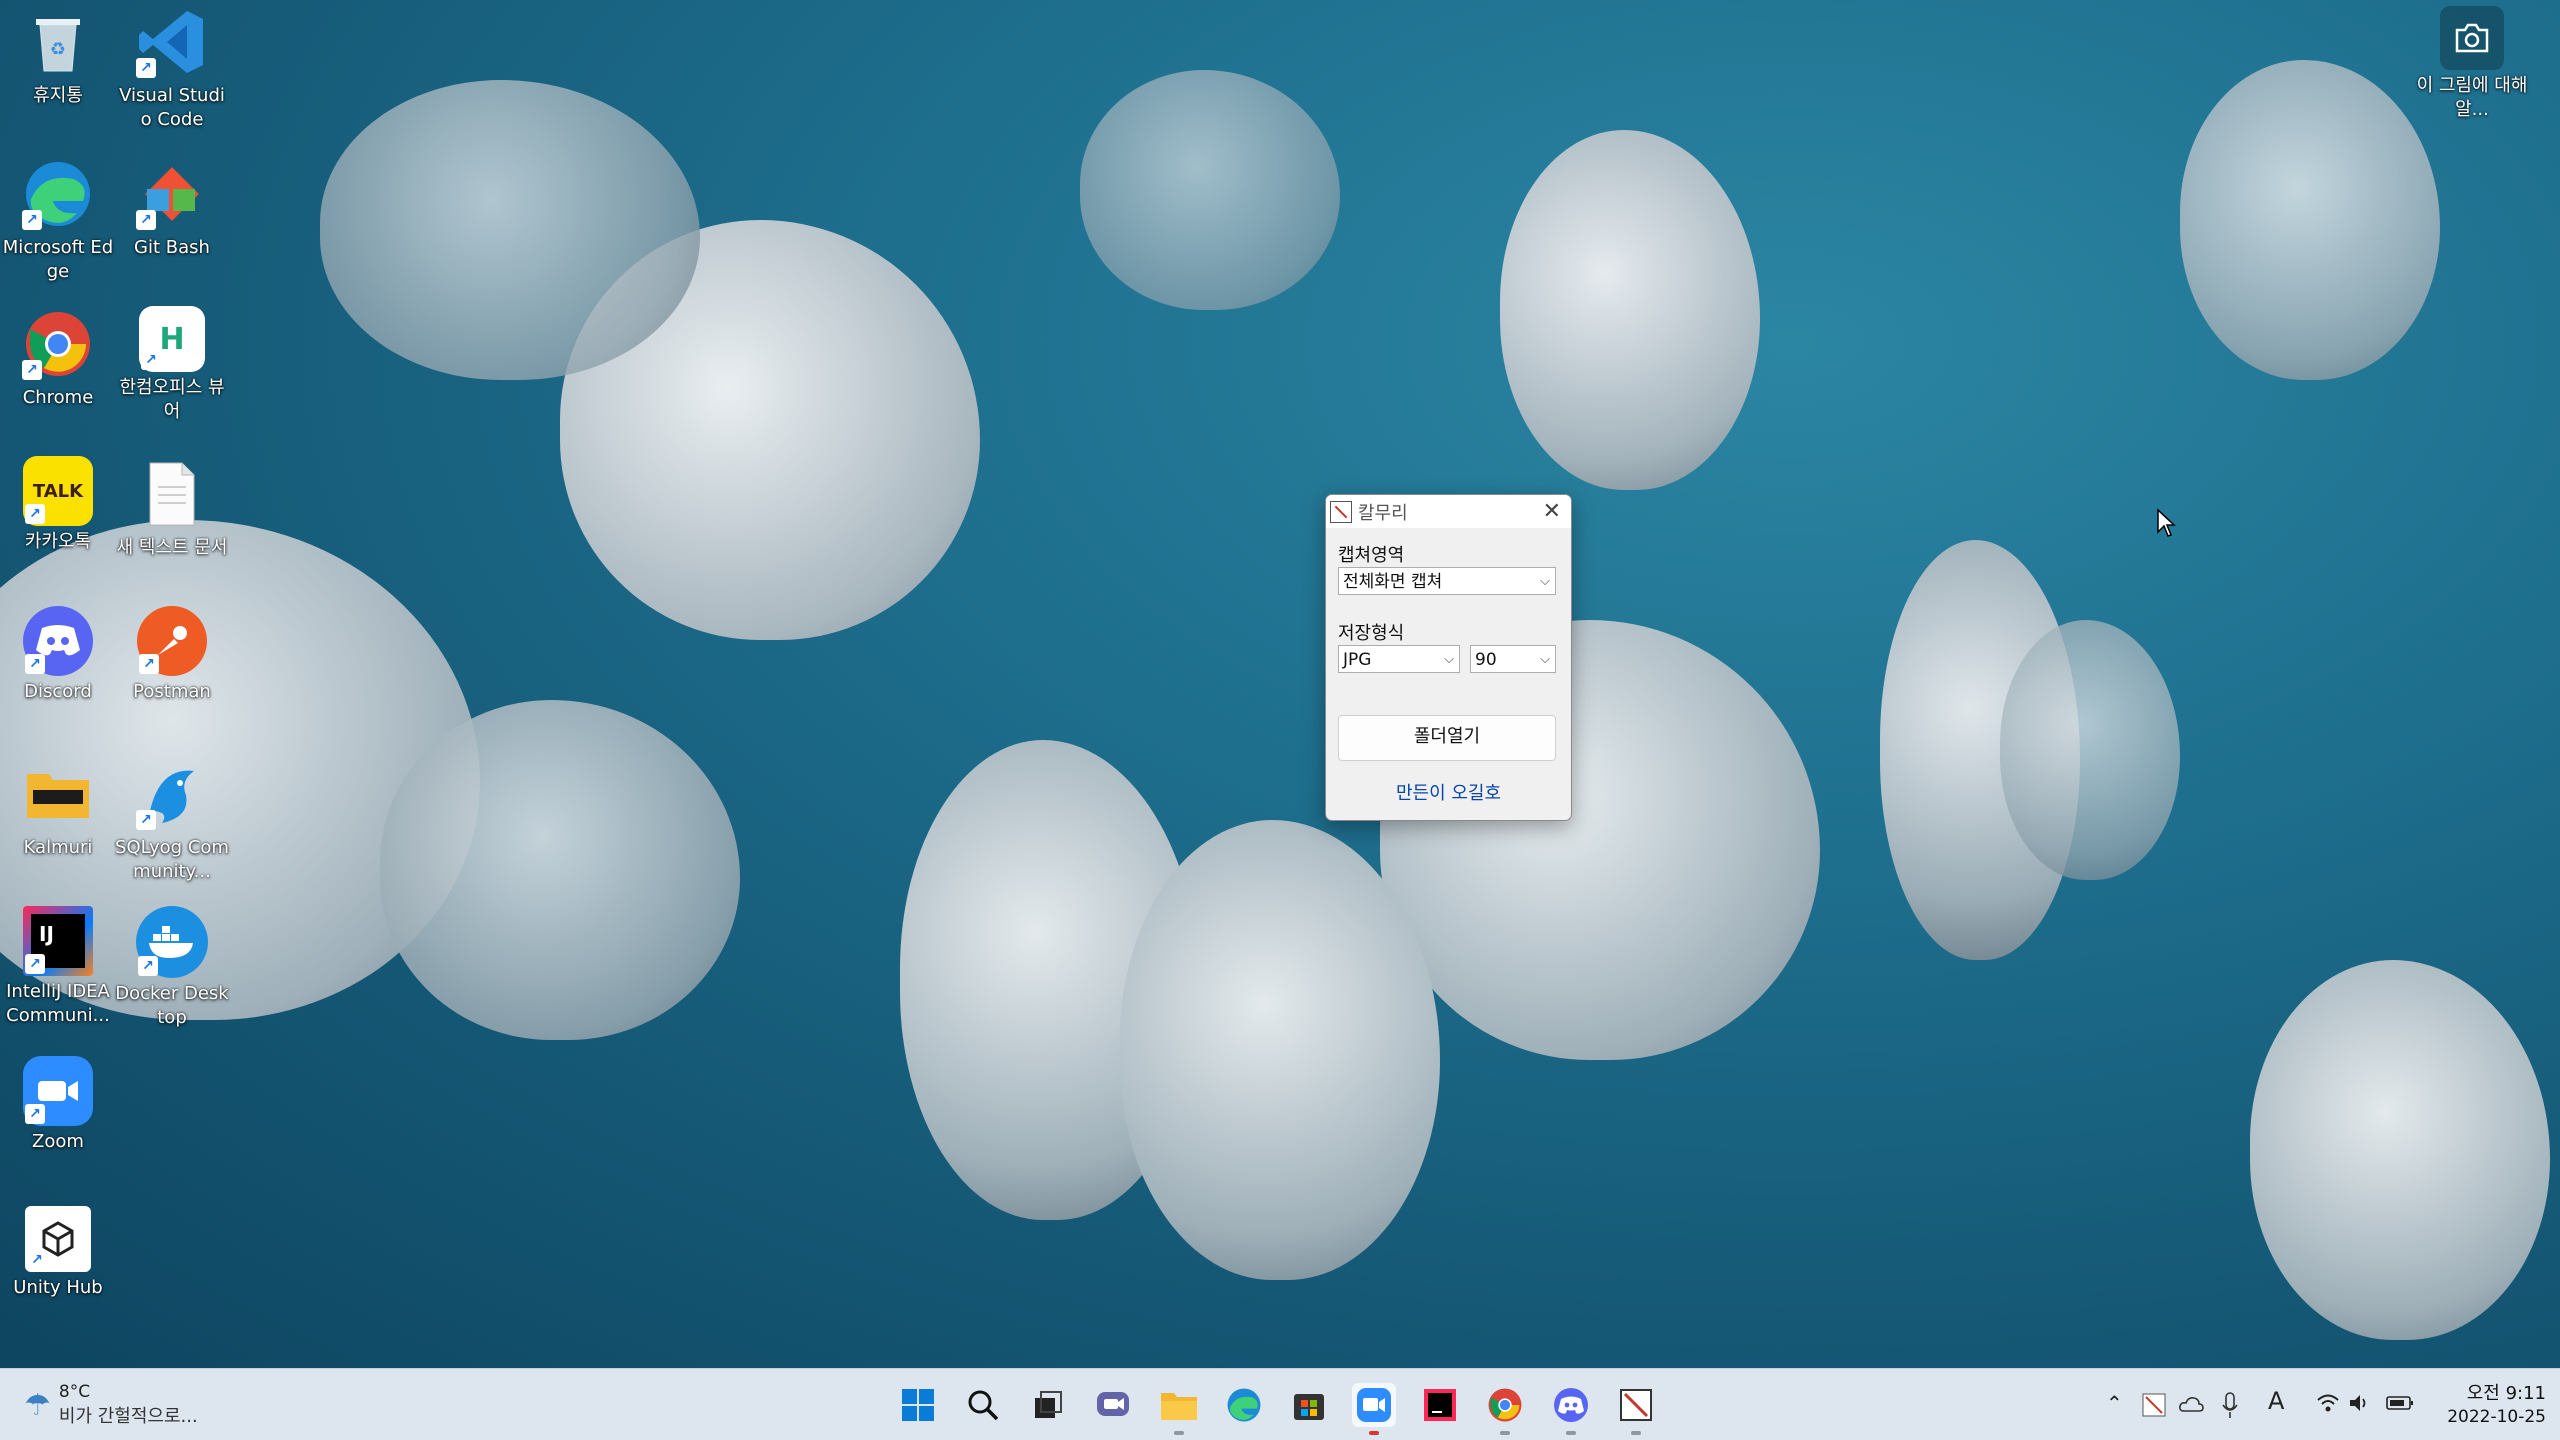  Describe the element at coordinates (58, 1239) in the screenshot. I see `unity-hub-icon: ↗` at that location.